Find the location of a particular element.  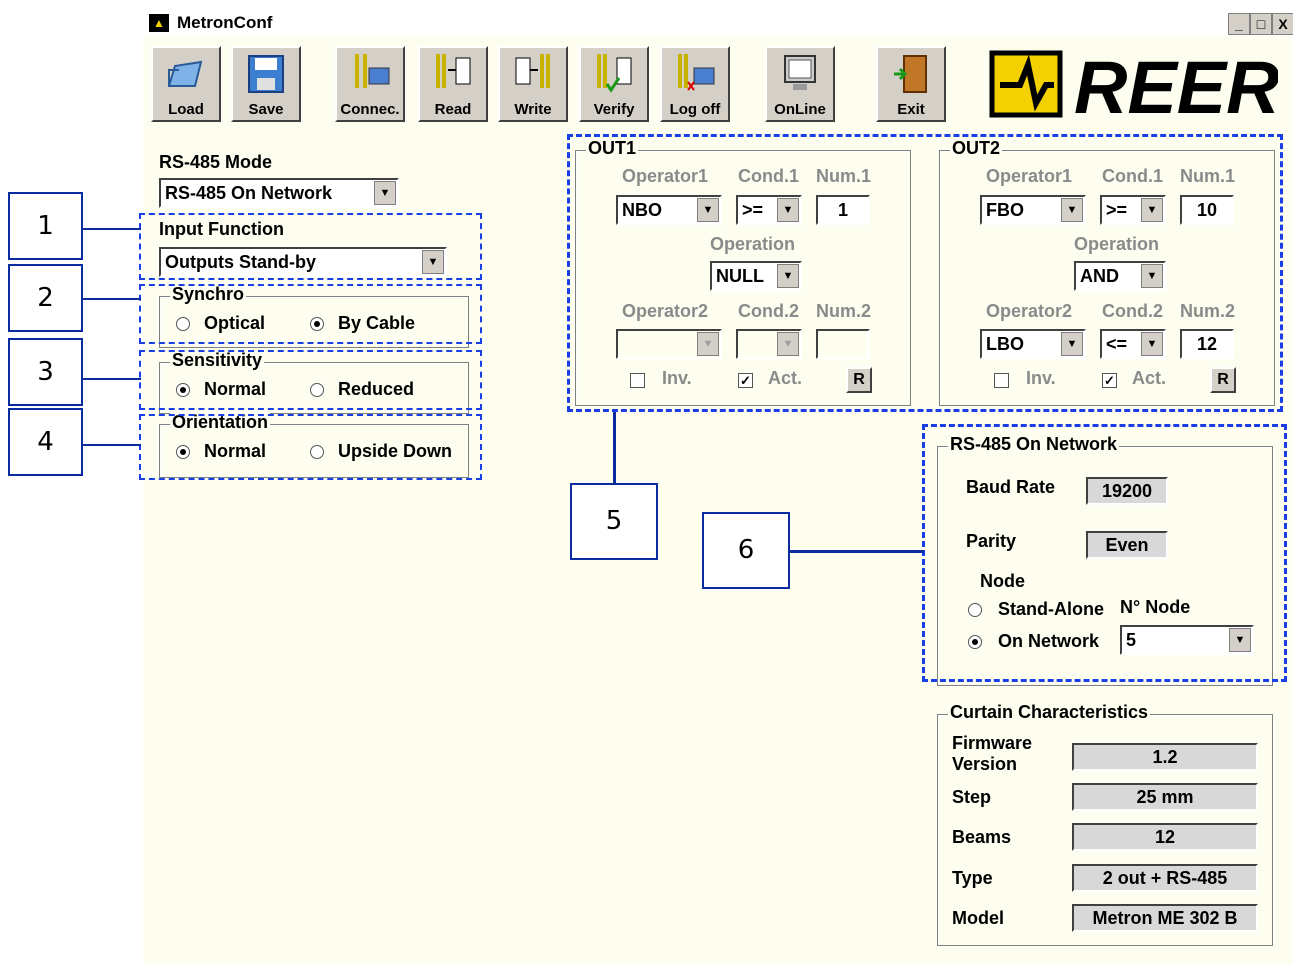

online-button: OnLine is located at coordinates (800, 84).